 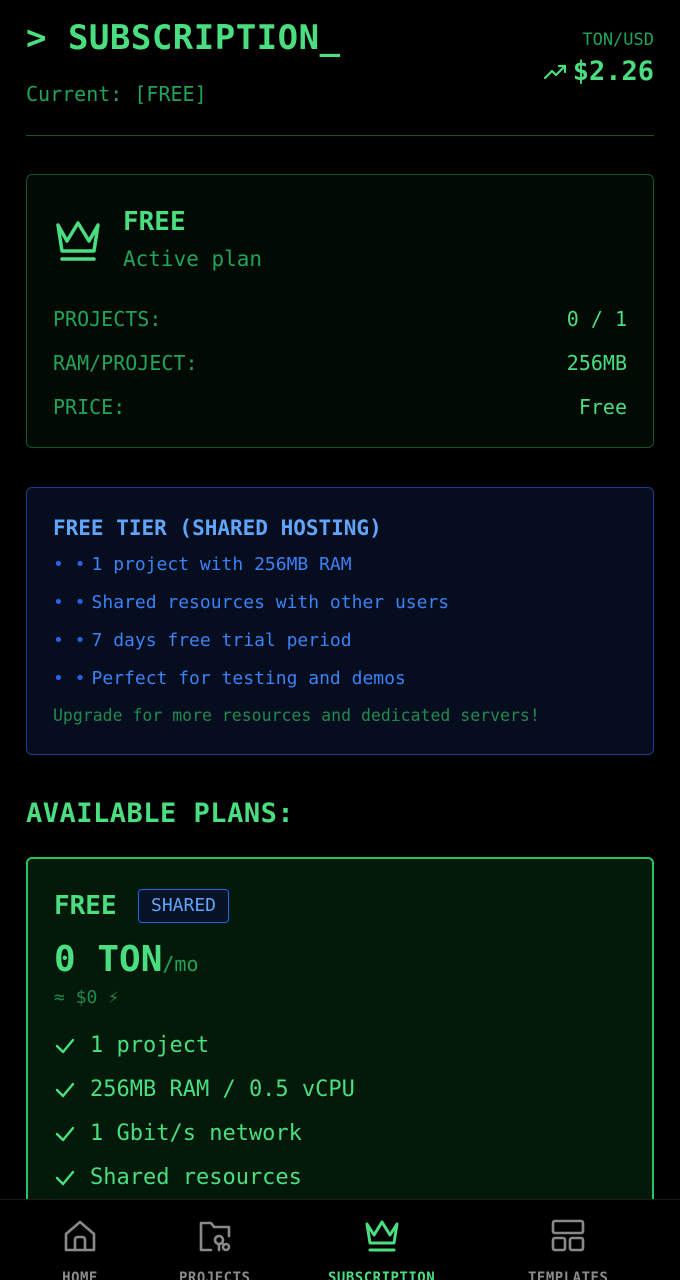 I want to click on current-plan-name: FREE, so click(x=154, y=222).